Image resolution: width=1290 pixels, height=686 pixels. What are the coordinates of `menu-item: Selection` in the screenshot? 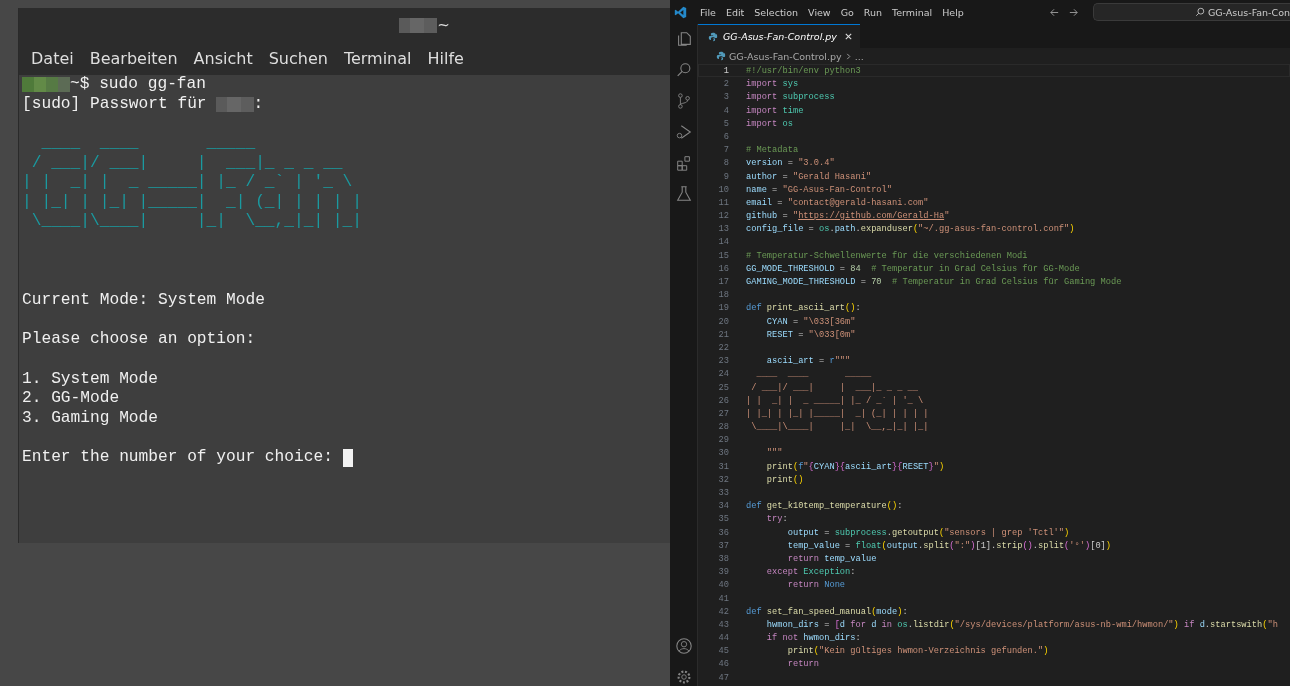 It's located at (776, 12).